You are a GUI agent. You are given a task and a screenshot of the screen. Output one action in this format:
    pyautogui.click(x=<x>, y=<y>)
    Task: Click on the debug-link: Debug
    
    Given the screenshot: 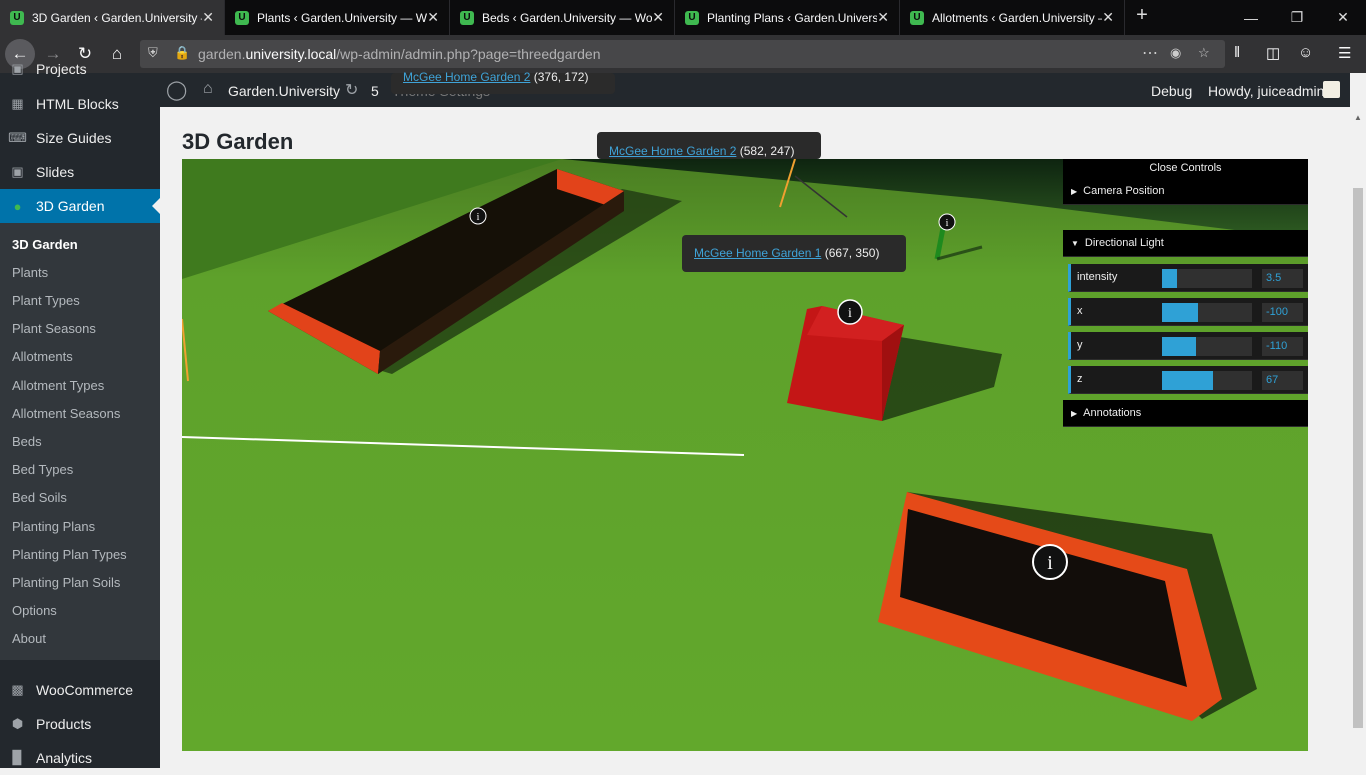 What is the action you would take?
    pyautogui.click(x=1171, y=91)
    